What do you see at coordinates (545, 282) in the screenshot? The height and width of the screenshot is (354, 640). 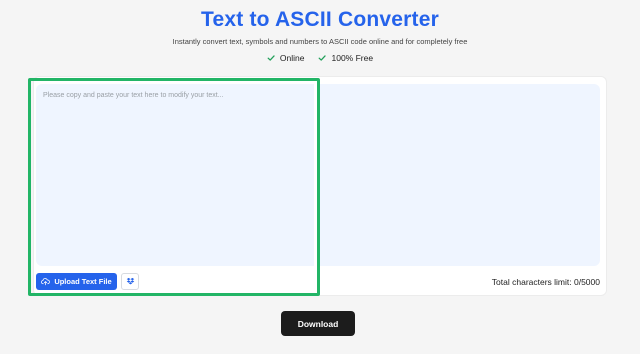 I see `character-limit-counter: Total characters limit: 0/5000` at bounding box center [545, 282].